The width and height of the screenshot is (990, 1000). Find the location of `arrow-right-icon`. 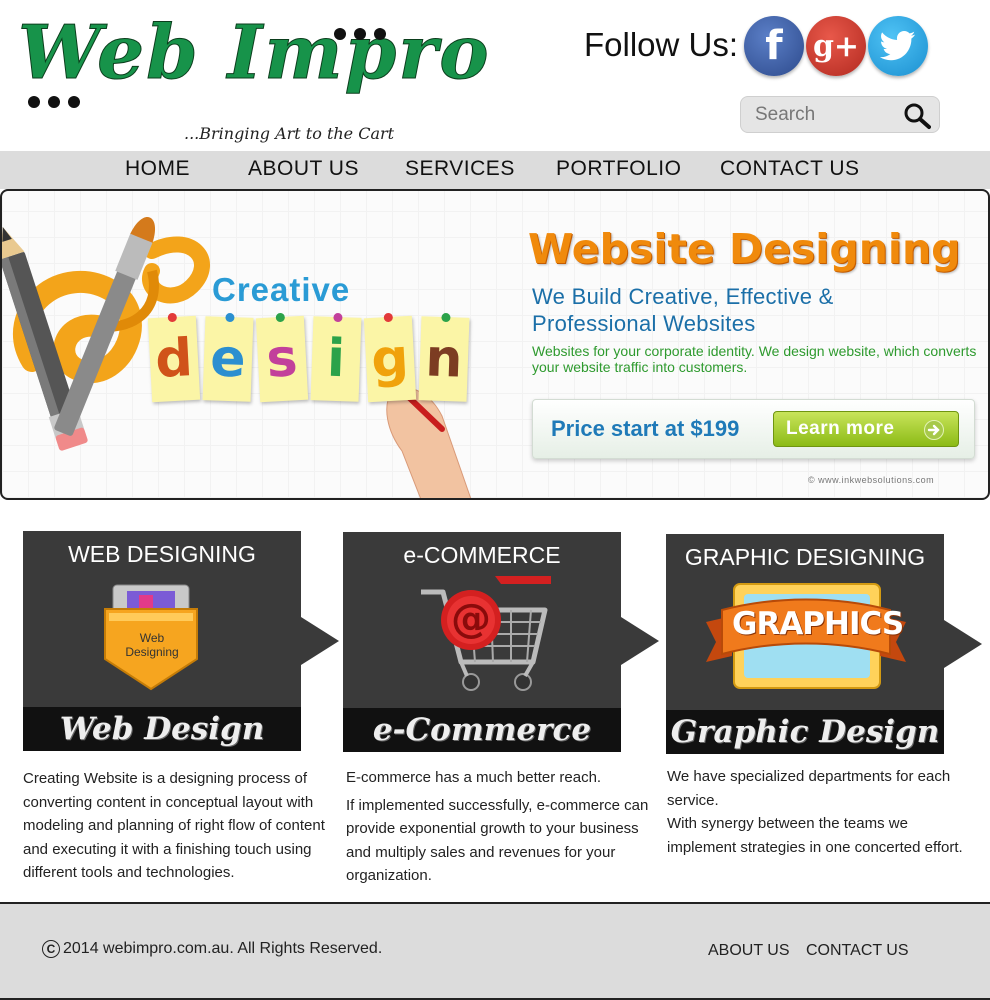

arrow-right-icon is located at coordinates (934, 430).